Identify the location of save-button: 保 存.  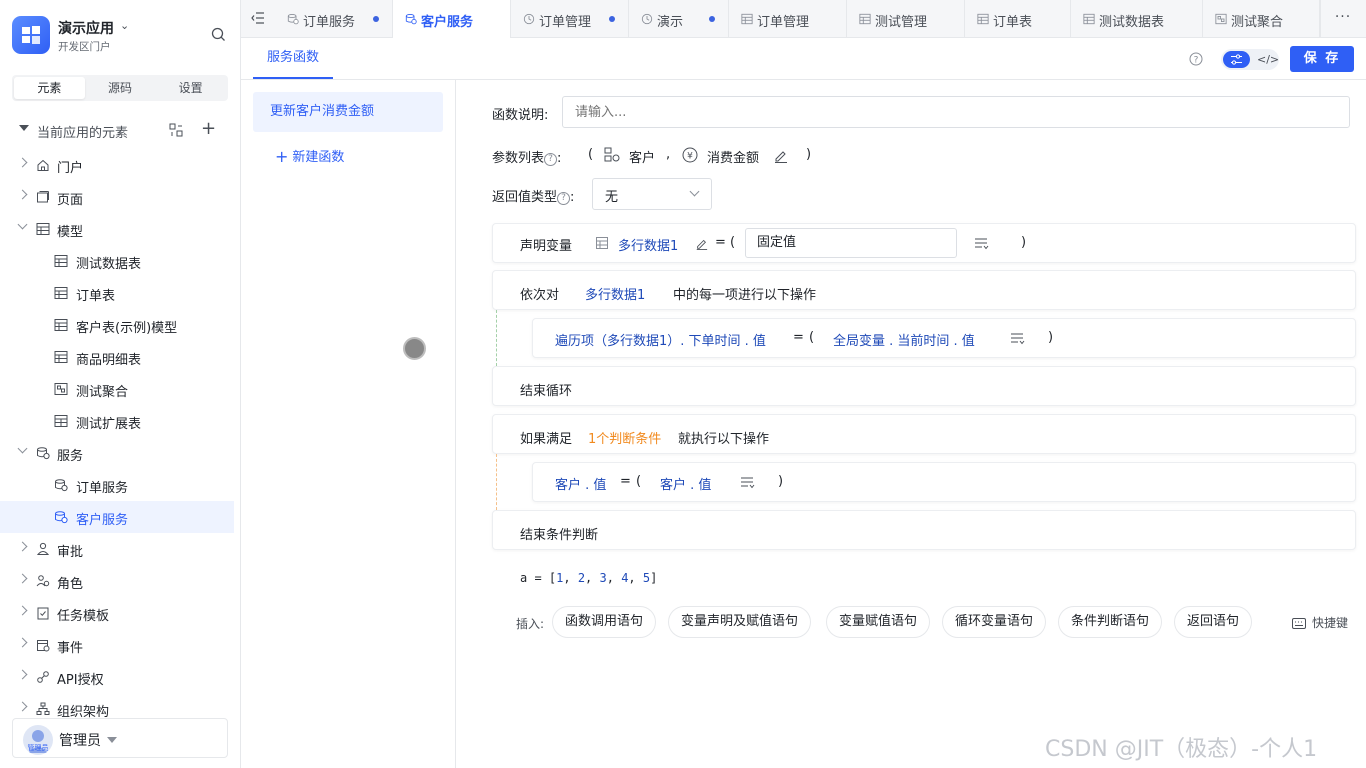
(1322, 59).